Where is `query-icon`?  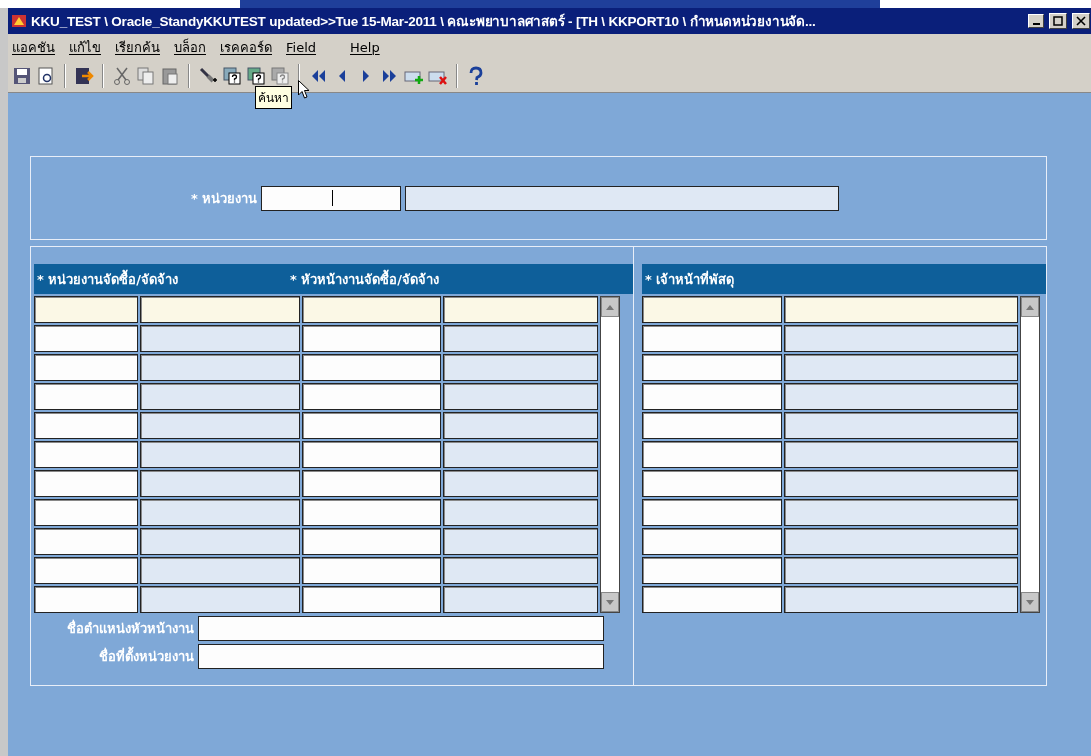
query-icon is located at coordinates (232, 76).